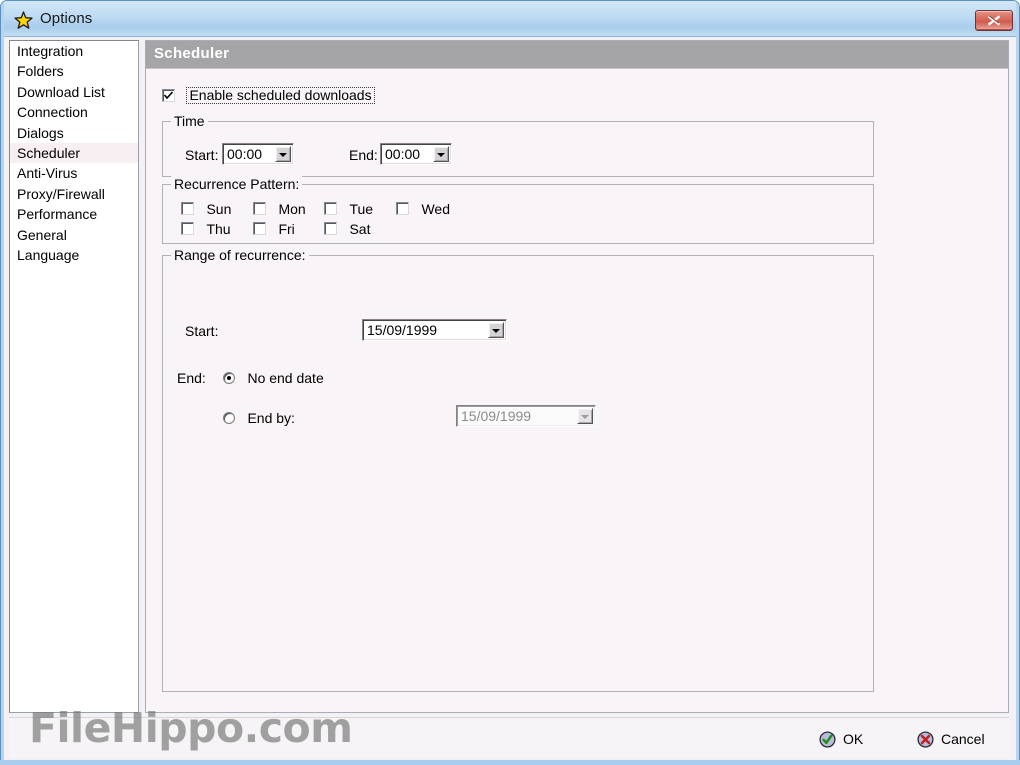 This screenshot has height=765, width=1020. What do you see at coordinates (50, 51) in the screenshot?
I see `sidebar-item-label: Integration` at bounding box center [50, 51].